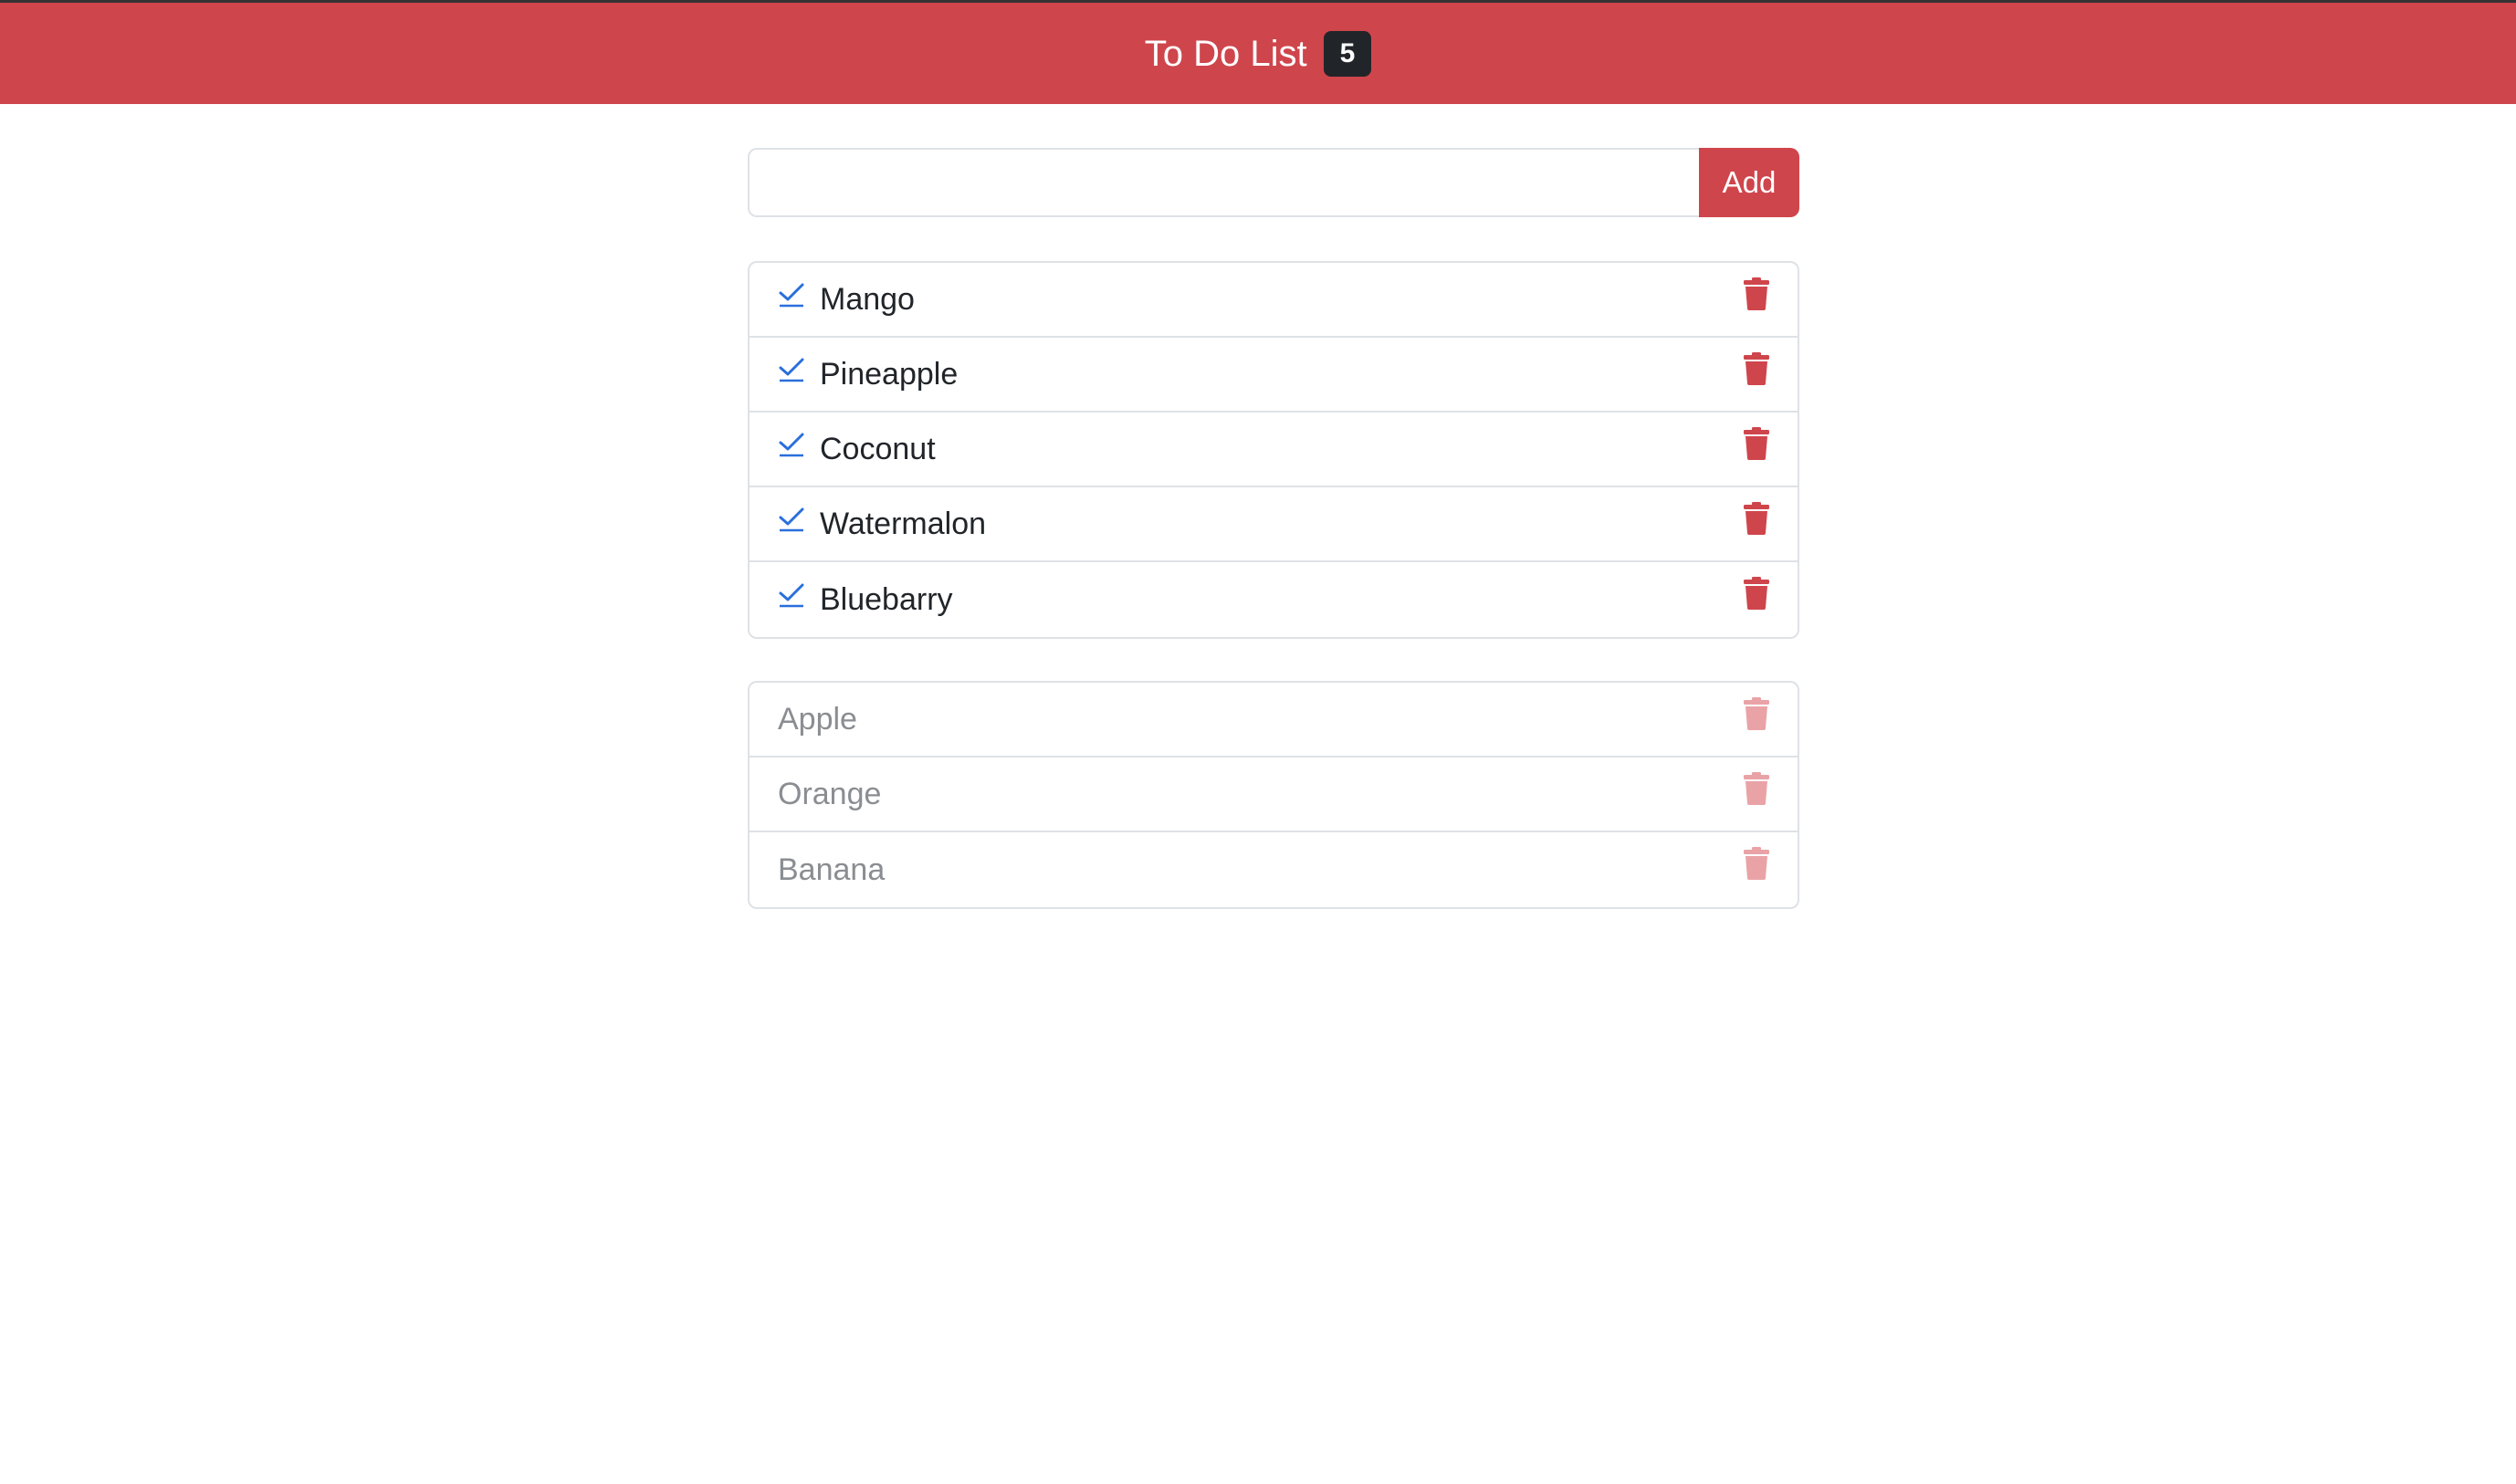 The width and height of the screenshot is (2516, 1484). Describe the element at coordinates (1274, 375) in the screenshot. I see `list-item: Pineapple` at that location.